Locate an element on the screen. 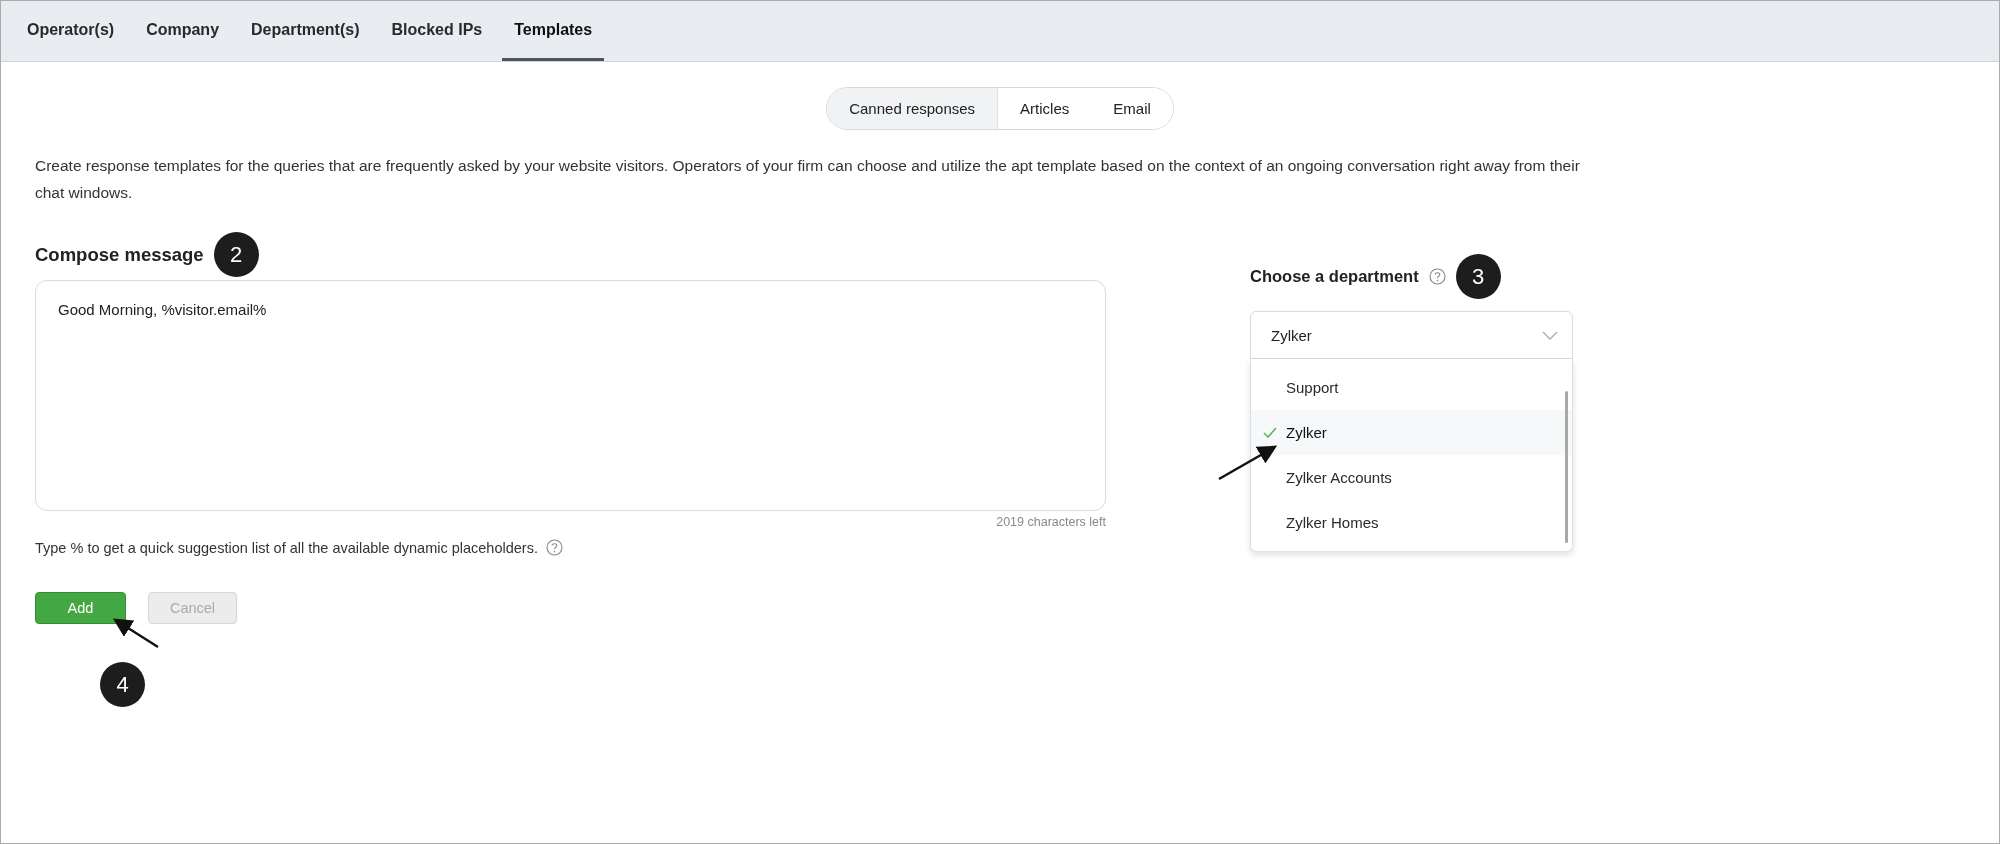 This screenshot has width=2000, height=844. chars-left-text: 2019 characters left is located at coordinates (1051, 522).